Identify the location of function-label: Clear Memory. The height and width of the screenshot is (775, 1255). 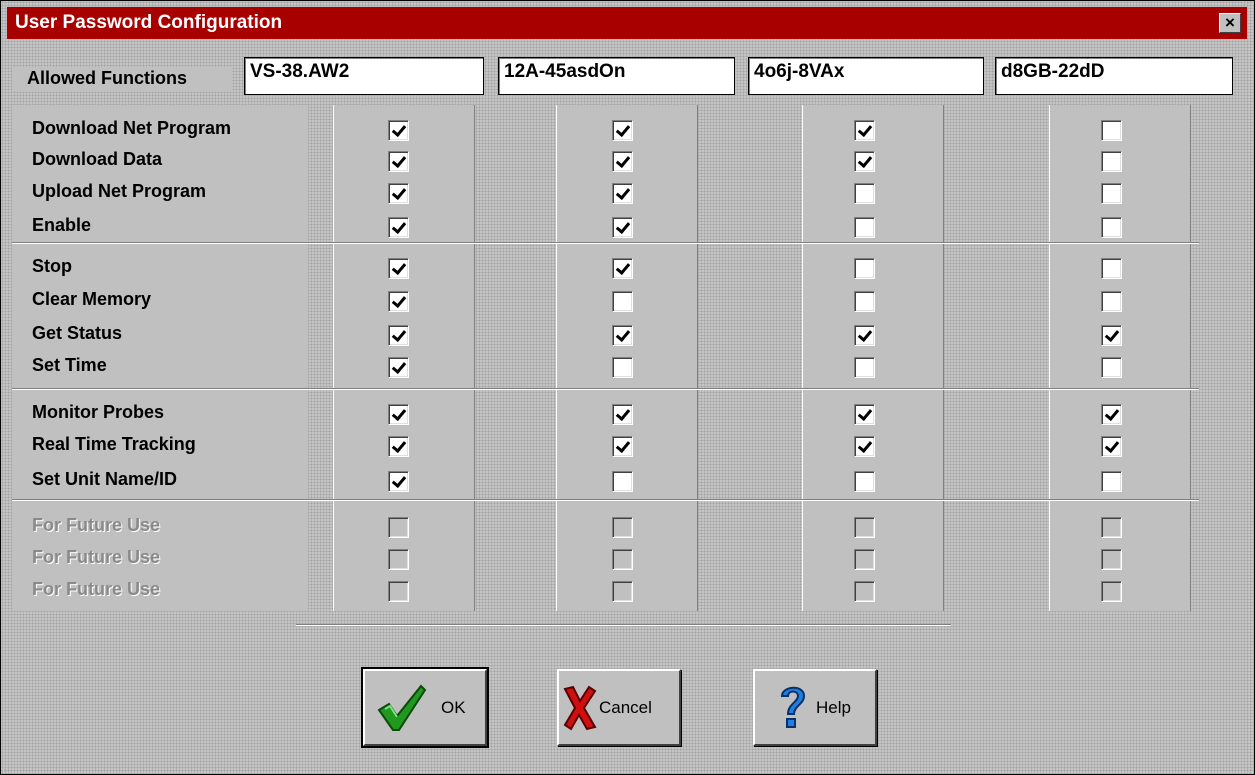
(92, 299).